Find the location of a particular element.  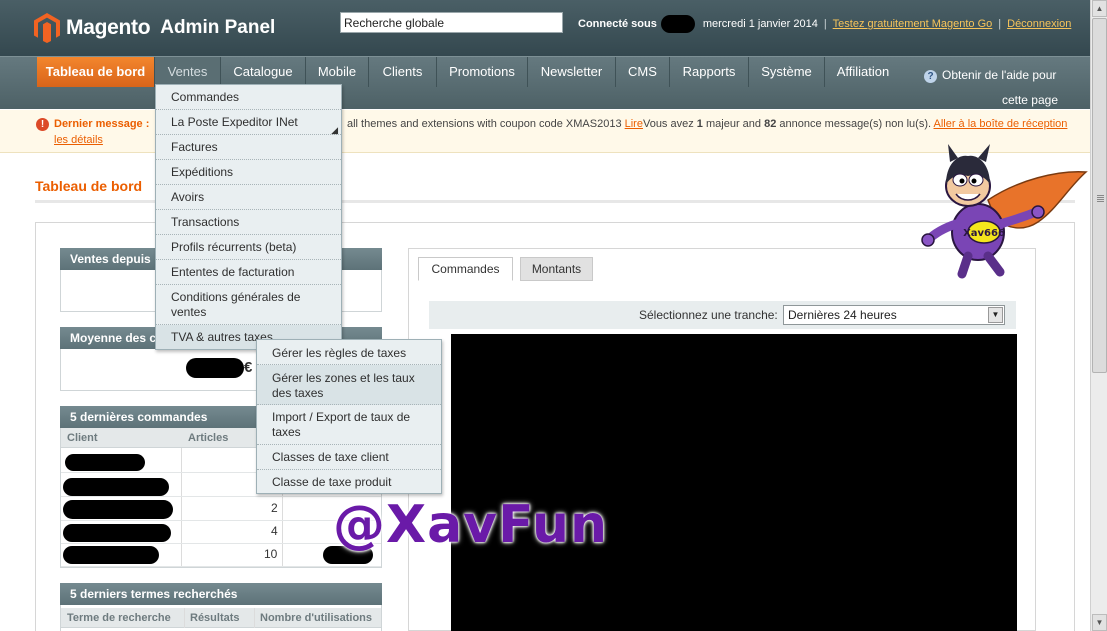

try-magento-go-link: Testez gratuitement Magento Go is located at coordinates (913, 24).